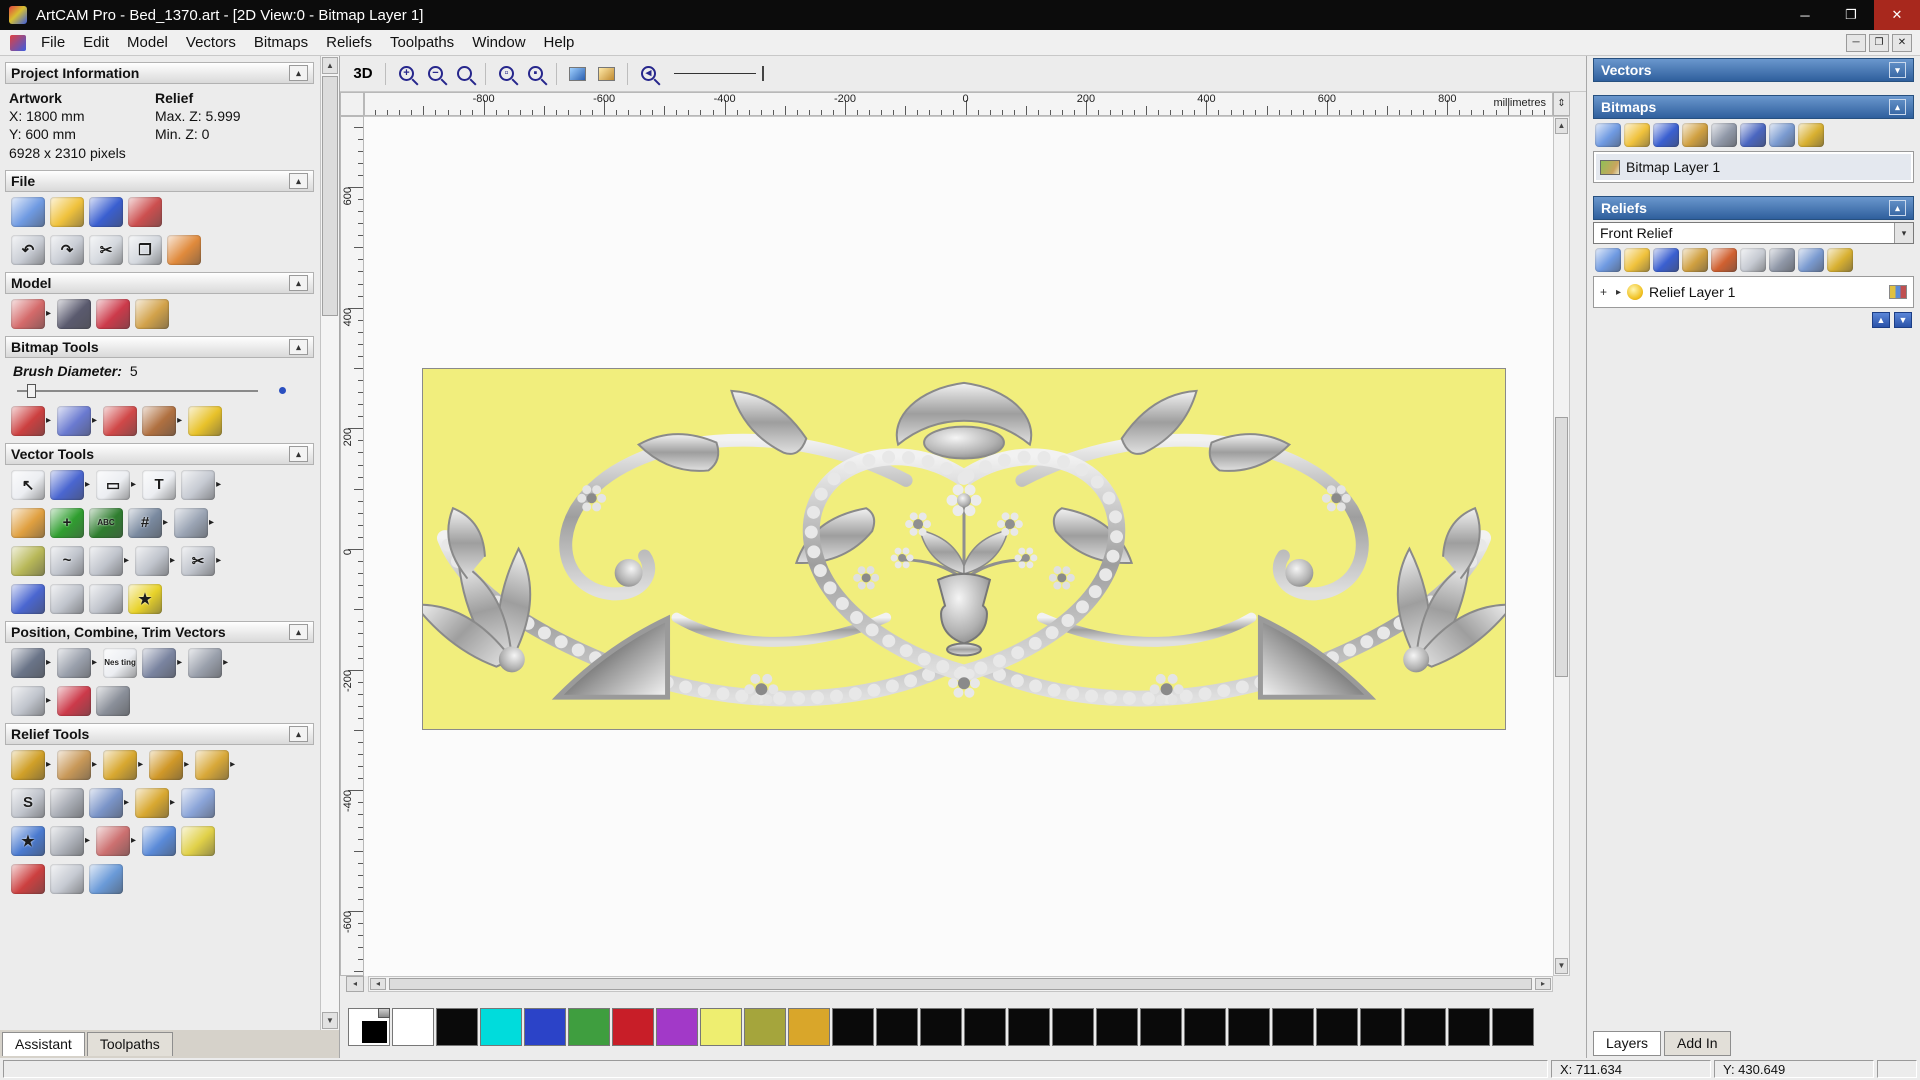 The image size is (1920, 1080). What do you see at coordinates (406, 74) in the screenshot?
I see `zoom-in-button: +` at bounding box center [406, 74].